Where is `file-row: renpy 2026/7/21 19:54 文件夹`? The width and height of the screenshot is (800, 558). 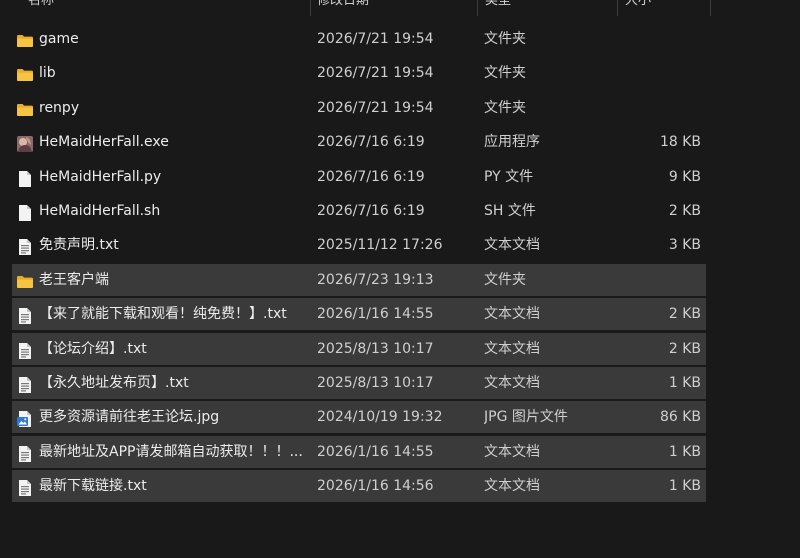 file-row: renpy 2026/7/21 19:54 文件夹 is located at coordinates (359, 108).